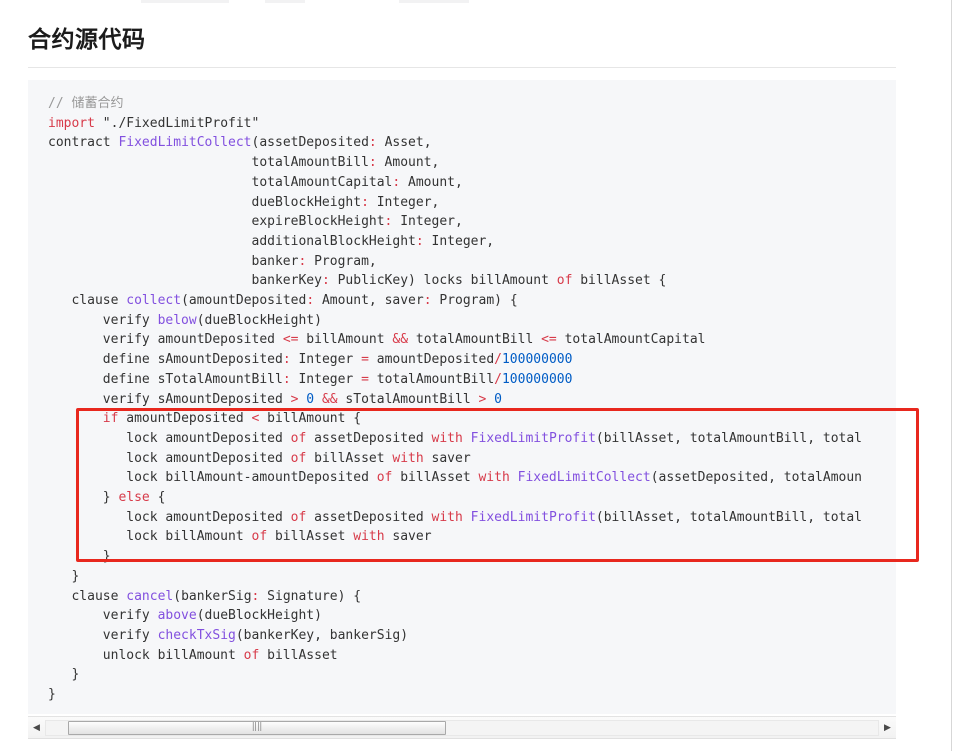 Image resolution: width=972 pixels, height=751 pixels. Describe the element at coordinates (185, 143) in the screenshot. I see `contract-name: FixedLimitCollect` at that location.